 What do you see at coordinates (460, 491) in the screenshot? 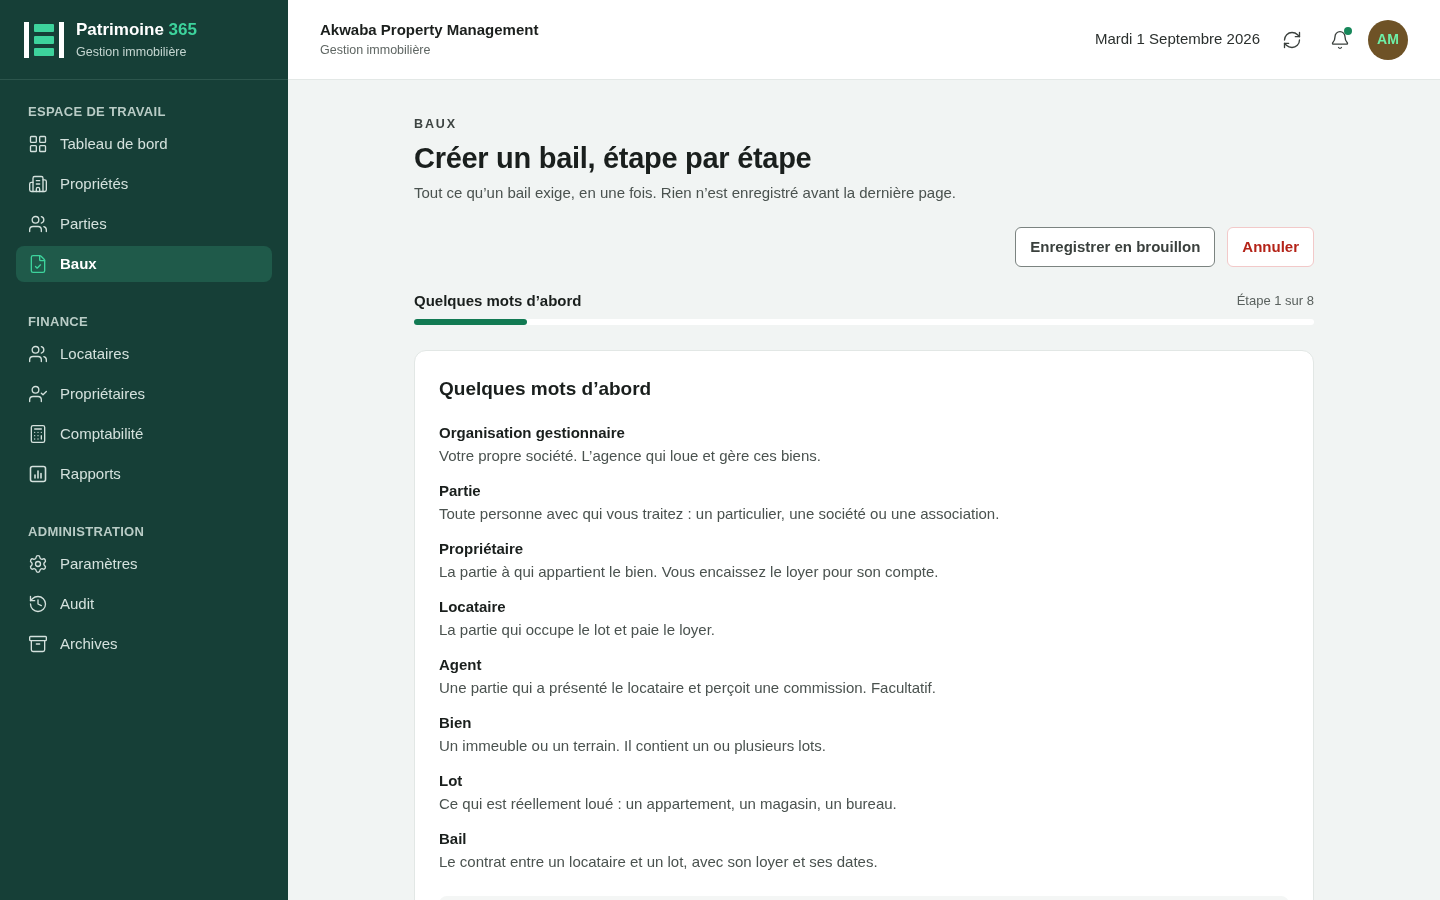
I see `term-label: Partie` at bounding box center [460, 491].